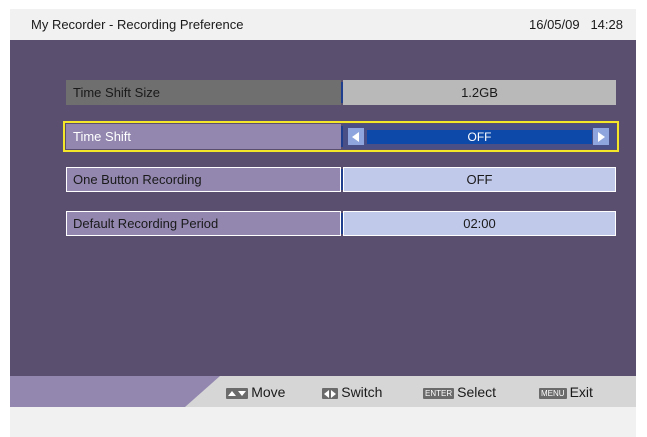 Image resolution: width=647 pixels, height=437 pixels. Describe the element at coordinates (268, 392) in the screenshot. I see `hint-move-label: Move` at that location.